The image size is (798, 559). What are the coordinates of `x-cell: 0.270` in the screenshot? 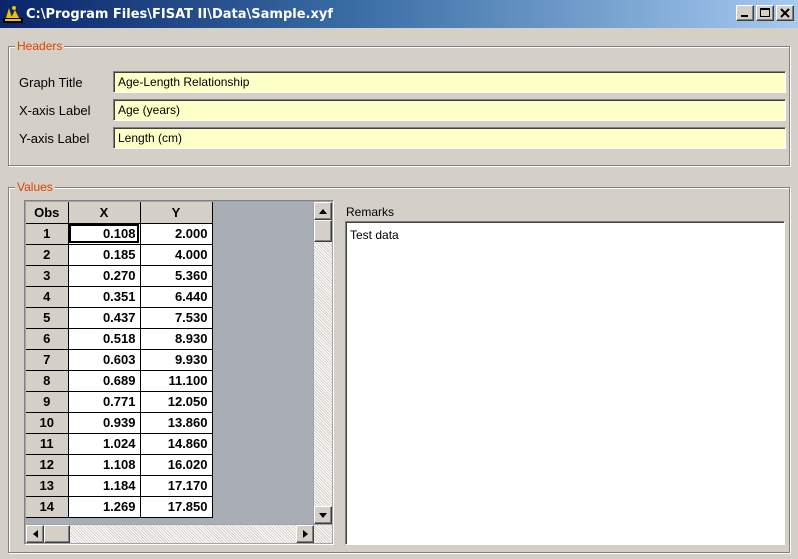 It's located at (104, 276).